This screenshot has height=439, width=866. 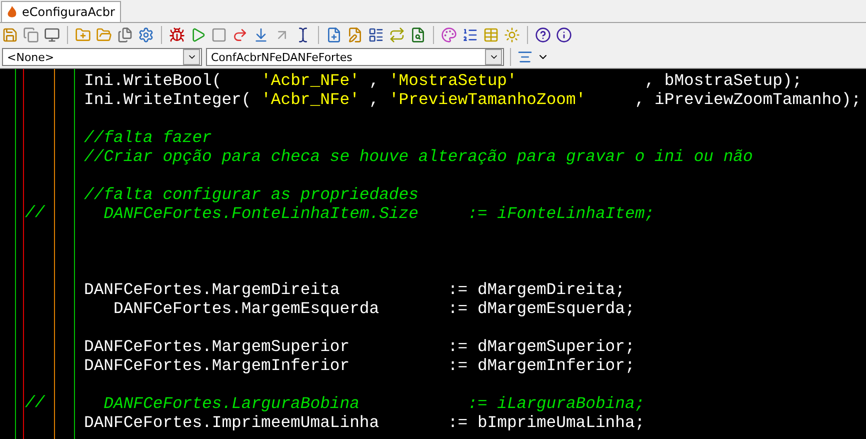 What do you see at coordinates (355, 57) in the screenshot?
I see `selector-dropdown: ConfAcbrNFeDANFeFortes` at bounding box center [355, 57].